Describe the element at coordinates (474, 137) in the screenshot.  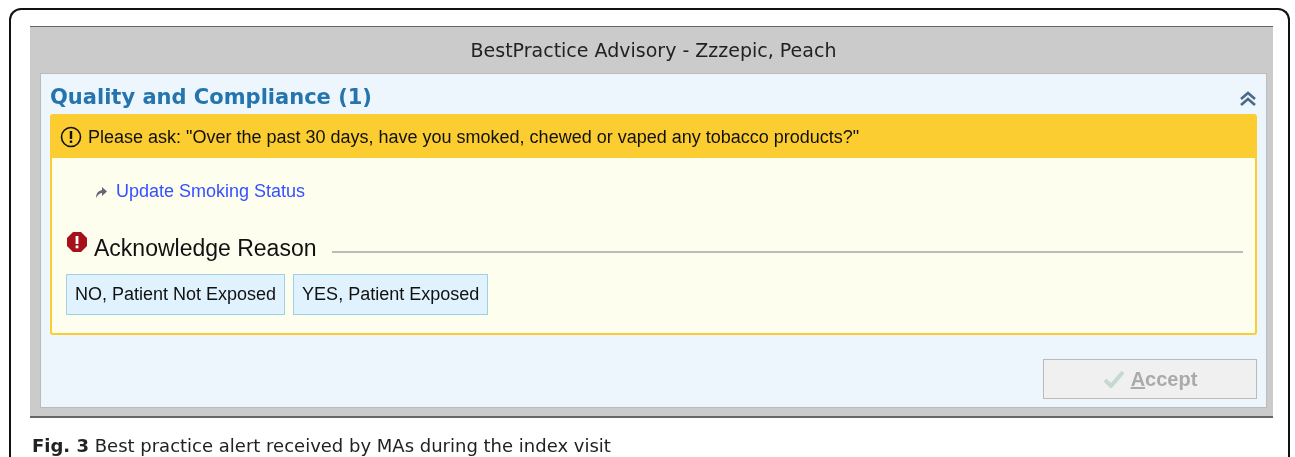
I see `alert-message: Please ask: "Over the past 30 days, have you smoked, chewed or vaped any tobacco products?"` at that location.